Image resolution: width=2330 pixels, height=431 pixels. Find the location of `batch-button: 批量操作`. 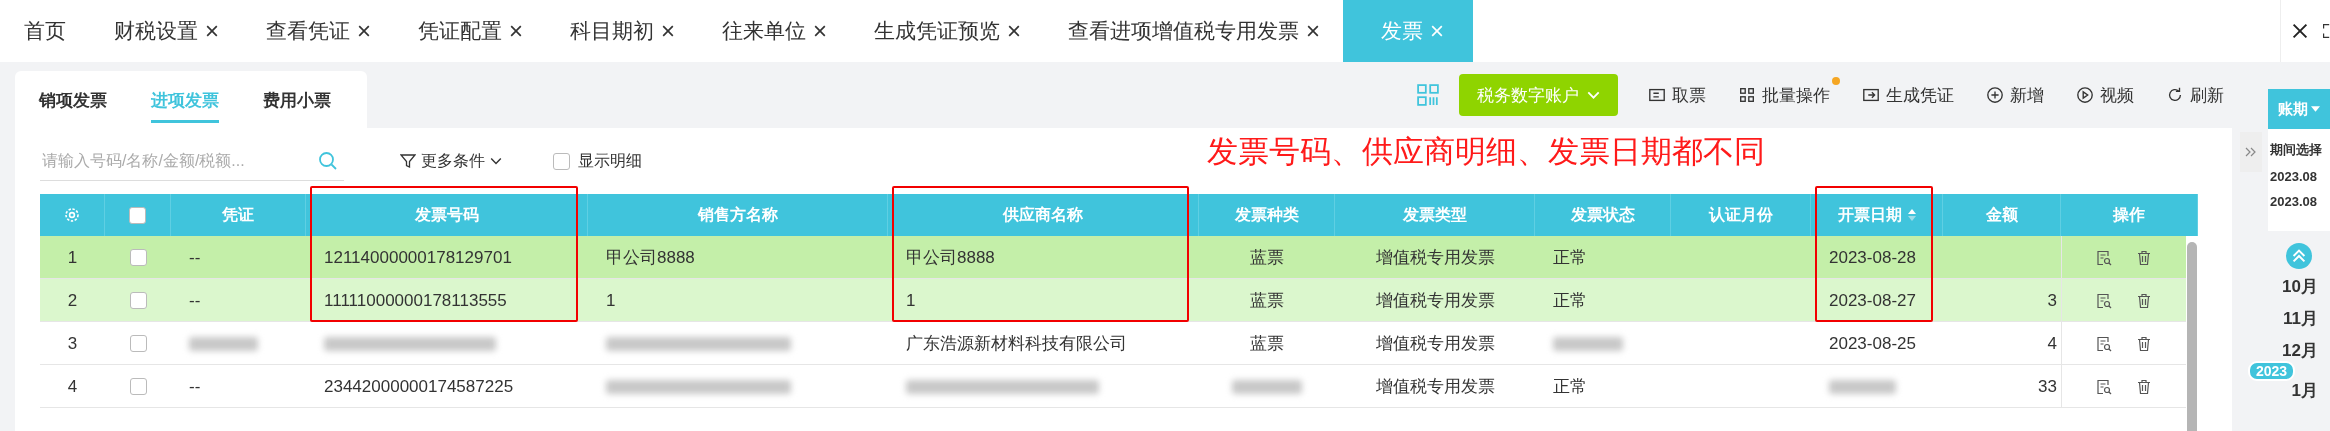

batch-button: 批量操作 is located at coordinates (1784, 95).